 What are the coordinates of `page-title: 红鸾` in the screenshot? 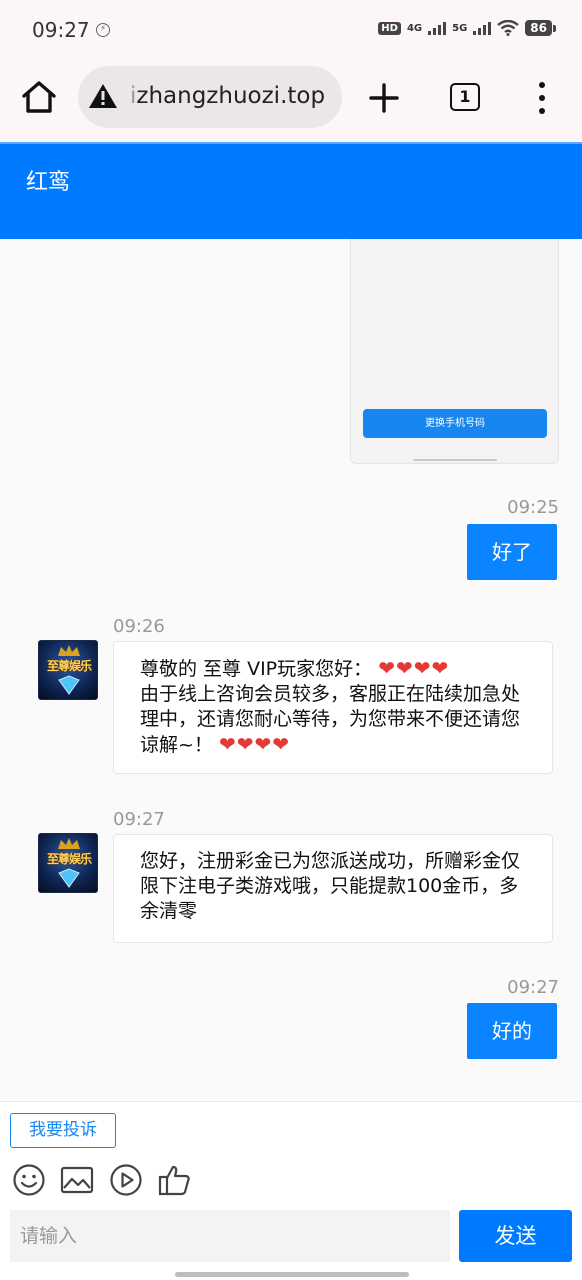 It's located at (48, 182).